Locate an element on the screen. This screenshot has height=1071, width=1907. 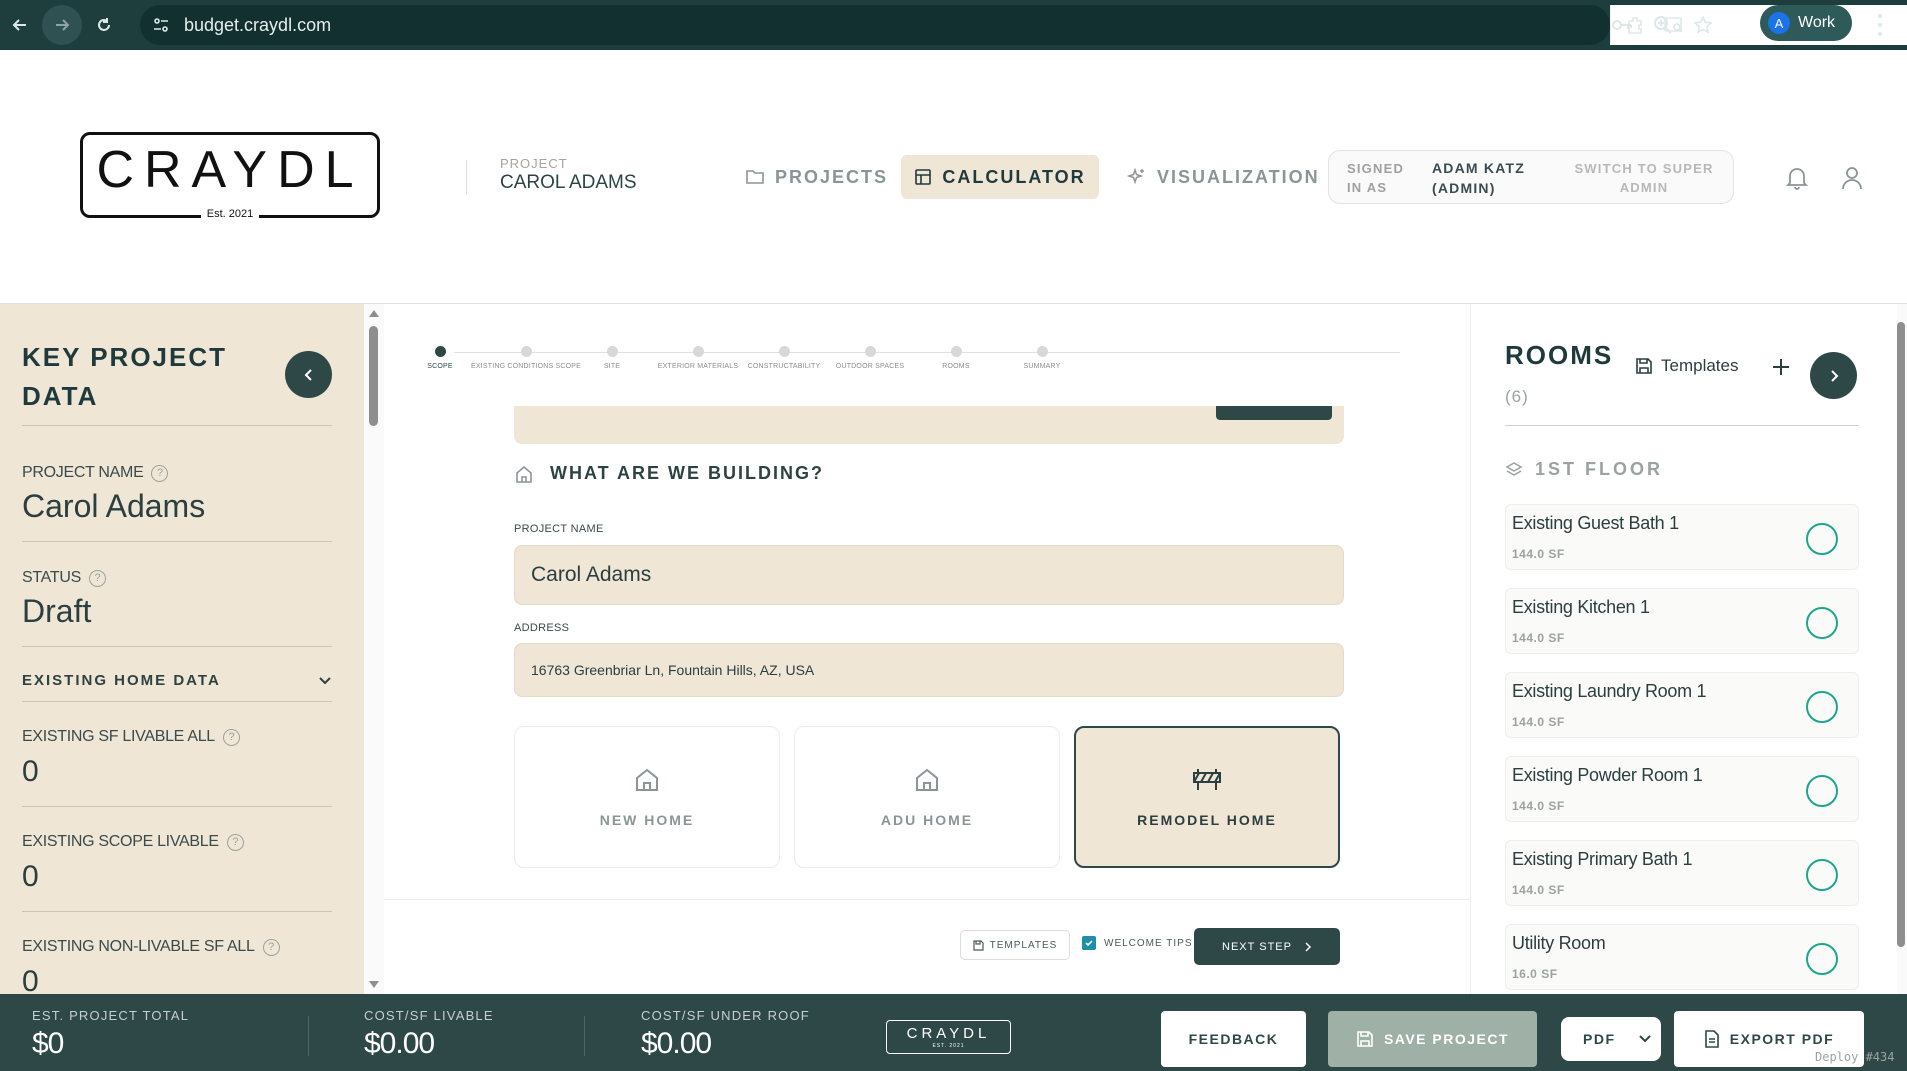
back-icon is located at coordinates (20, 25).